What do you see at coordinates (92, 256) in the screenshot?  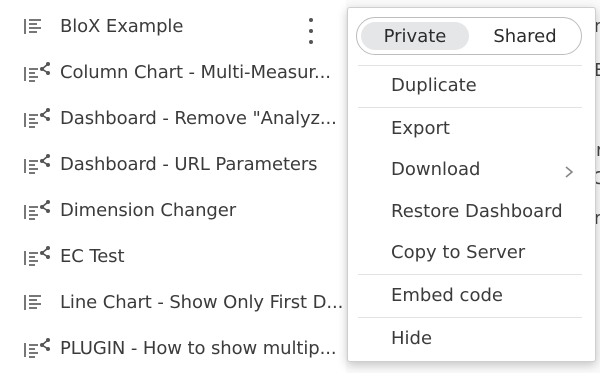 I see `list-item-label: EC Test` at bounding box center [92, 256].